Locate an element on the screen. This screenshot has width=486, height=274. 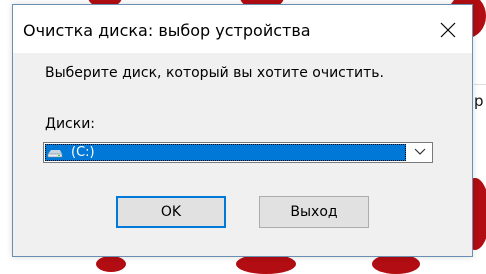
ok-button: OK is located at coordinates (171, 212).